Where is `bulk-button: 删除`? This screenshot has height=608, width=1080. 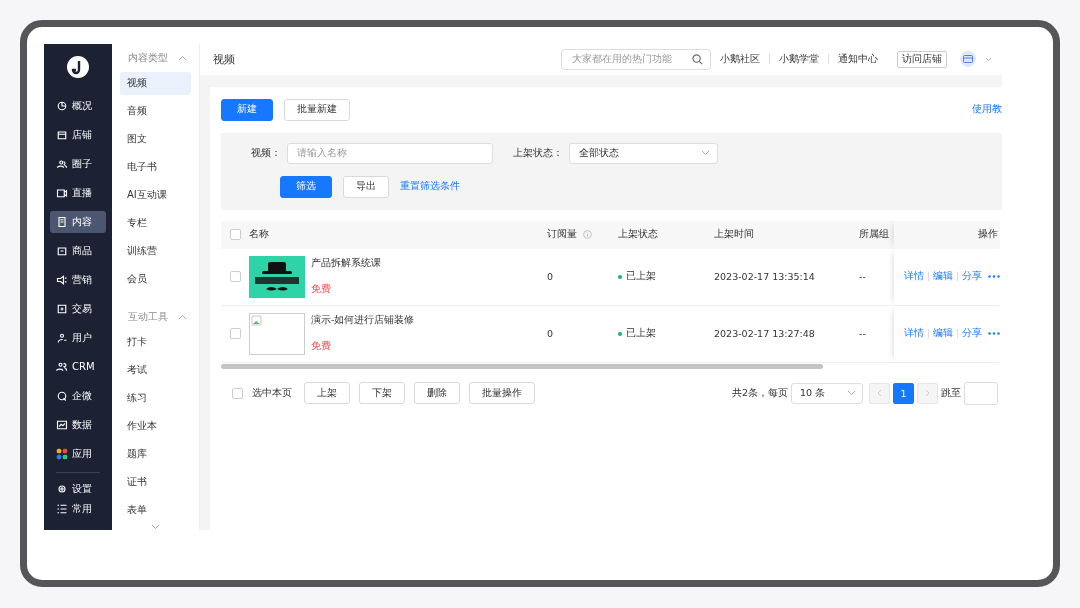
bulk-button: 删除 is located at coordinates (437, 393).